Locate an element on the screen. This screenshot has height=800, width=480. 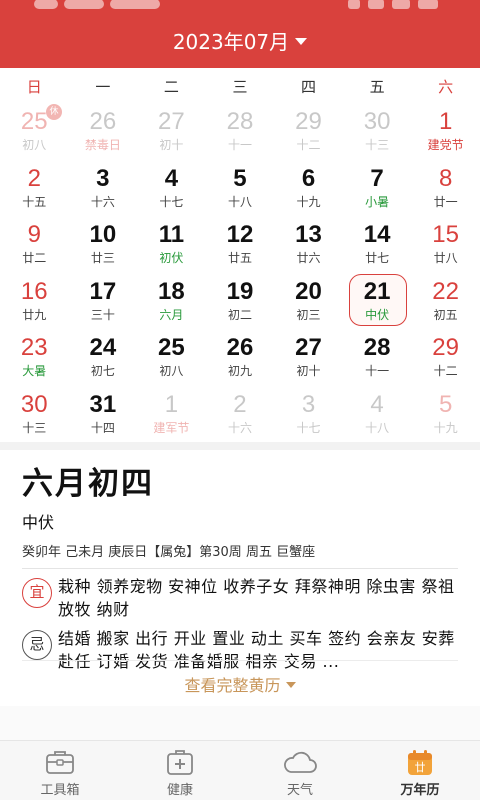
day-cell: 25 休初八 is located at coordinates (34, 133).